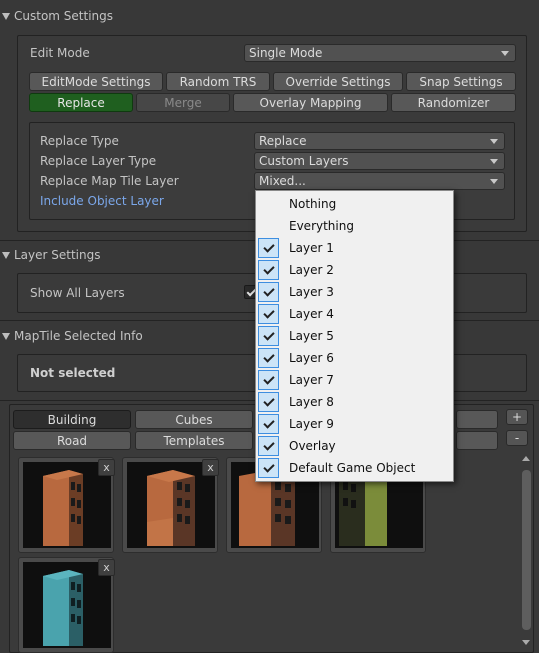 The width and height of the screenshot is (539, 653). I want to click on popup-item-default-game-object: Default Game Object, so click(354, 468).